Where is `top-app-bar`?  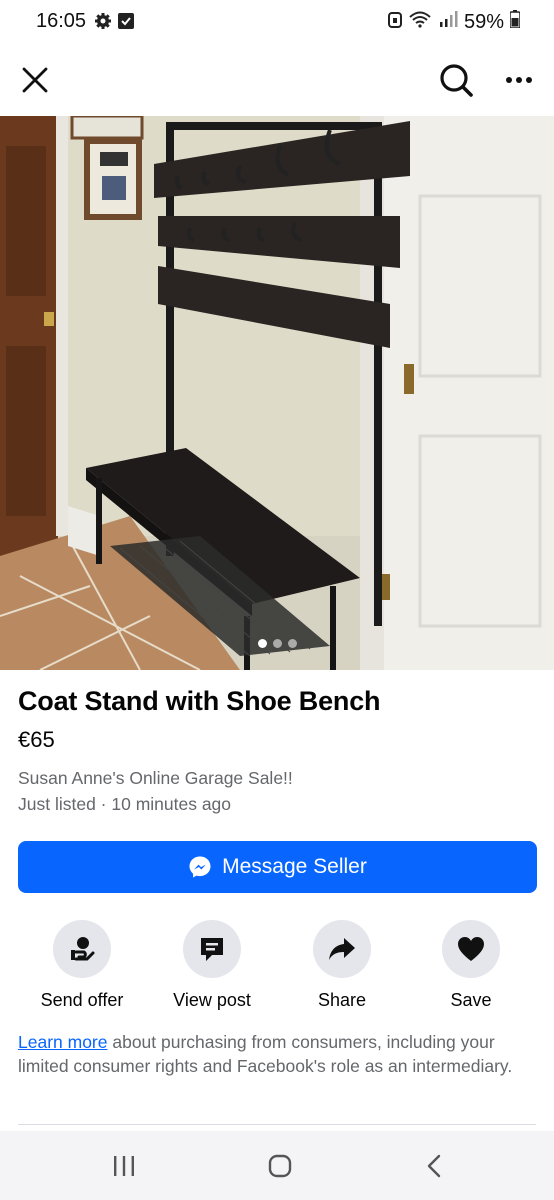
top-app-bar is located at coordinates (277, 80).